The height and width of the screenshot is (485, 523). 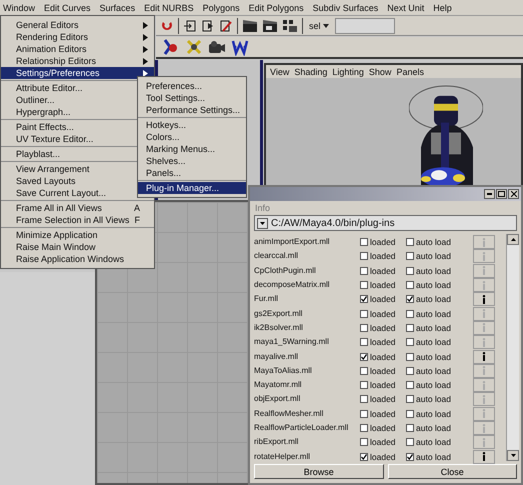 What do you see at coordinates (410, 71) in the screenshot?
I see `viewport-menu-item: Panels` at bounding box center [410, 71].